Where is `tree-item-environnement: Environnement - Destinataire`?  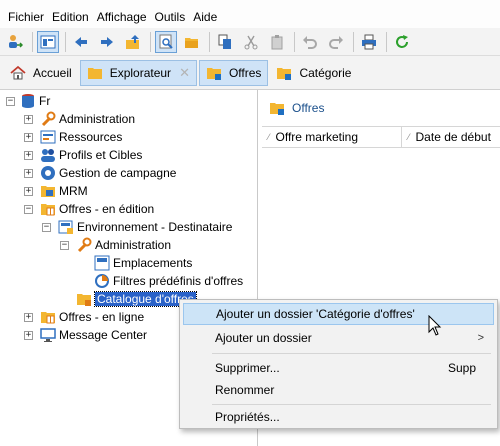
tree-item-environnement: Environnement - Destinataire is located at coordinates (145, 227).